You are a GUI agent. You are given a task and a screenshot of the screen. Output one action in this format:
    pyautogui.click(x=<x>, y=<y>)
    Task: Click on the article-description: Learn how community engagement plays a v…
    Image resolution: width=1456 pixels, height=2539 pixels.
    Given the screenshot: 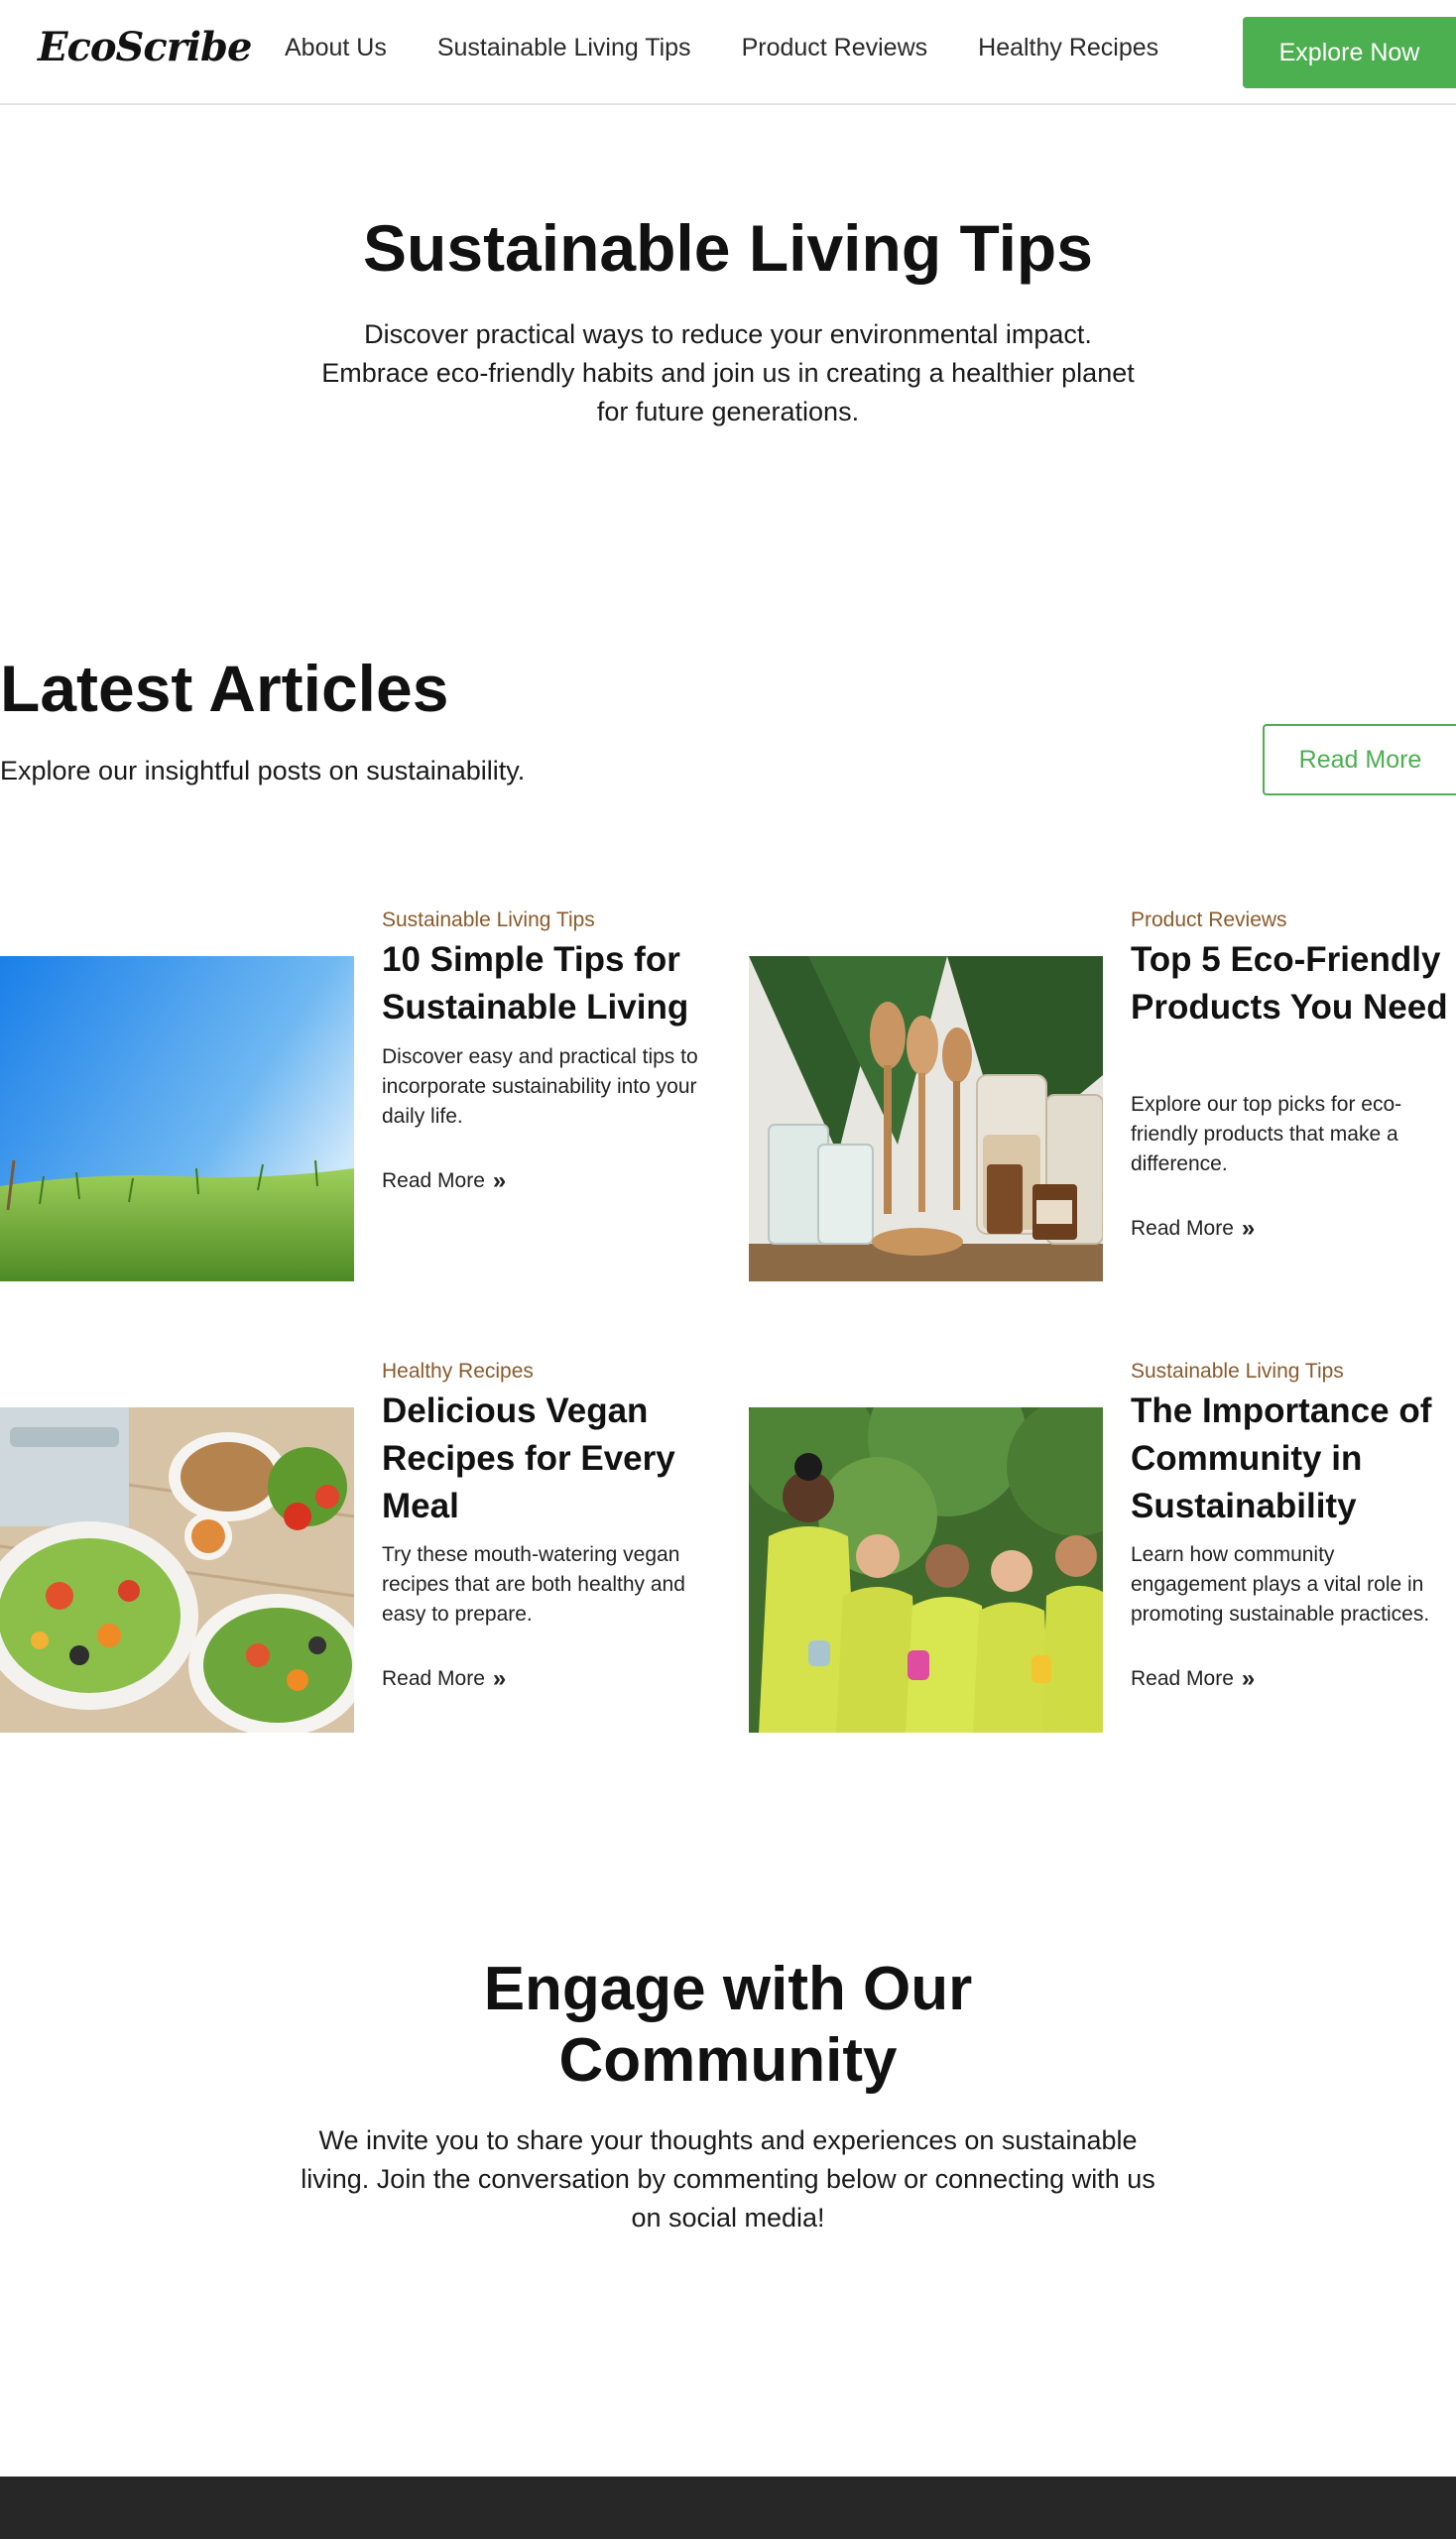 What is the action you would take?
    pyautogui.click(x=1280, y=1585)
    